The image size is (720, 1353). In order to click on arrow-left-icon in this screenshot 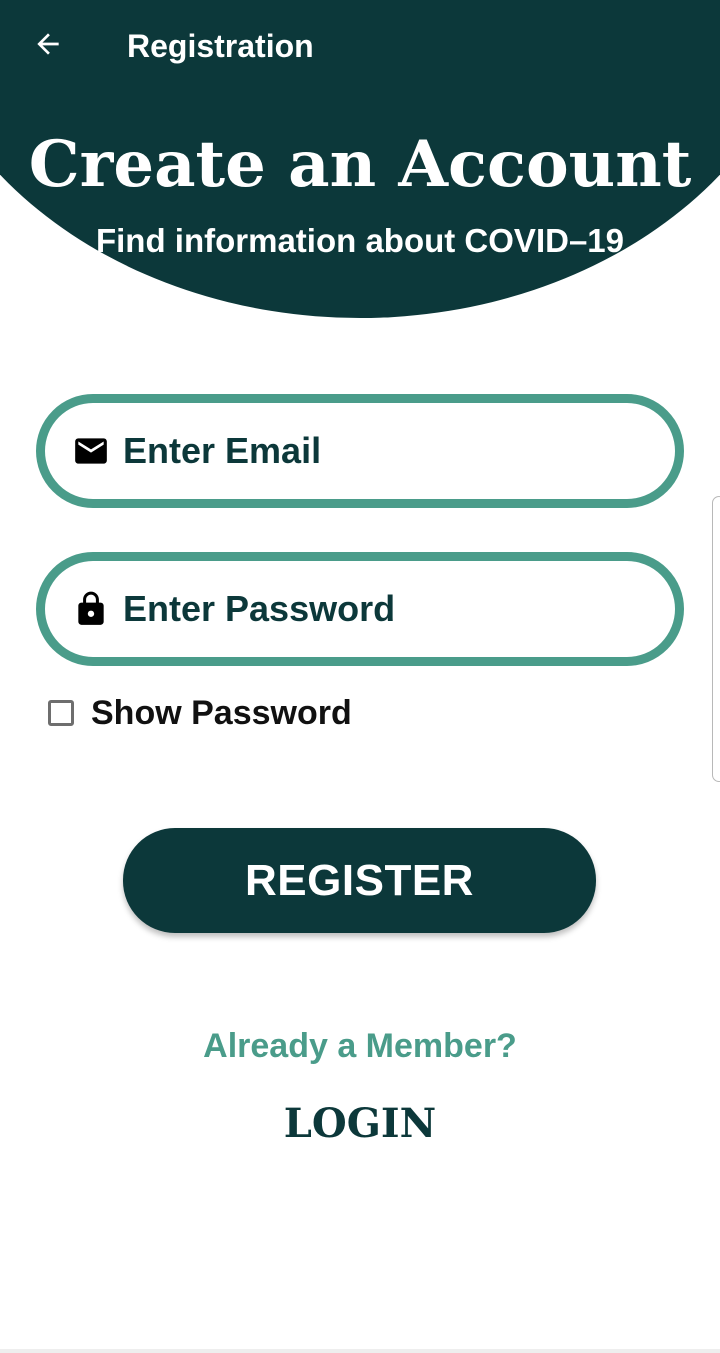, I will do `click(48, 44)`.